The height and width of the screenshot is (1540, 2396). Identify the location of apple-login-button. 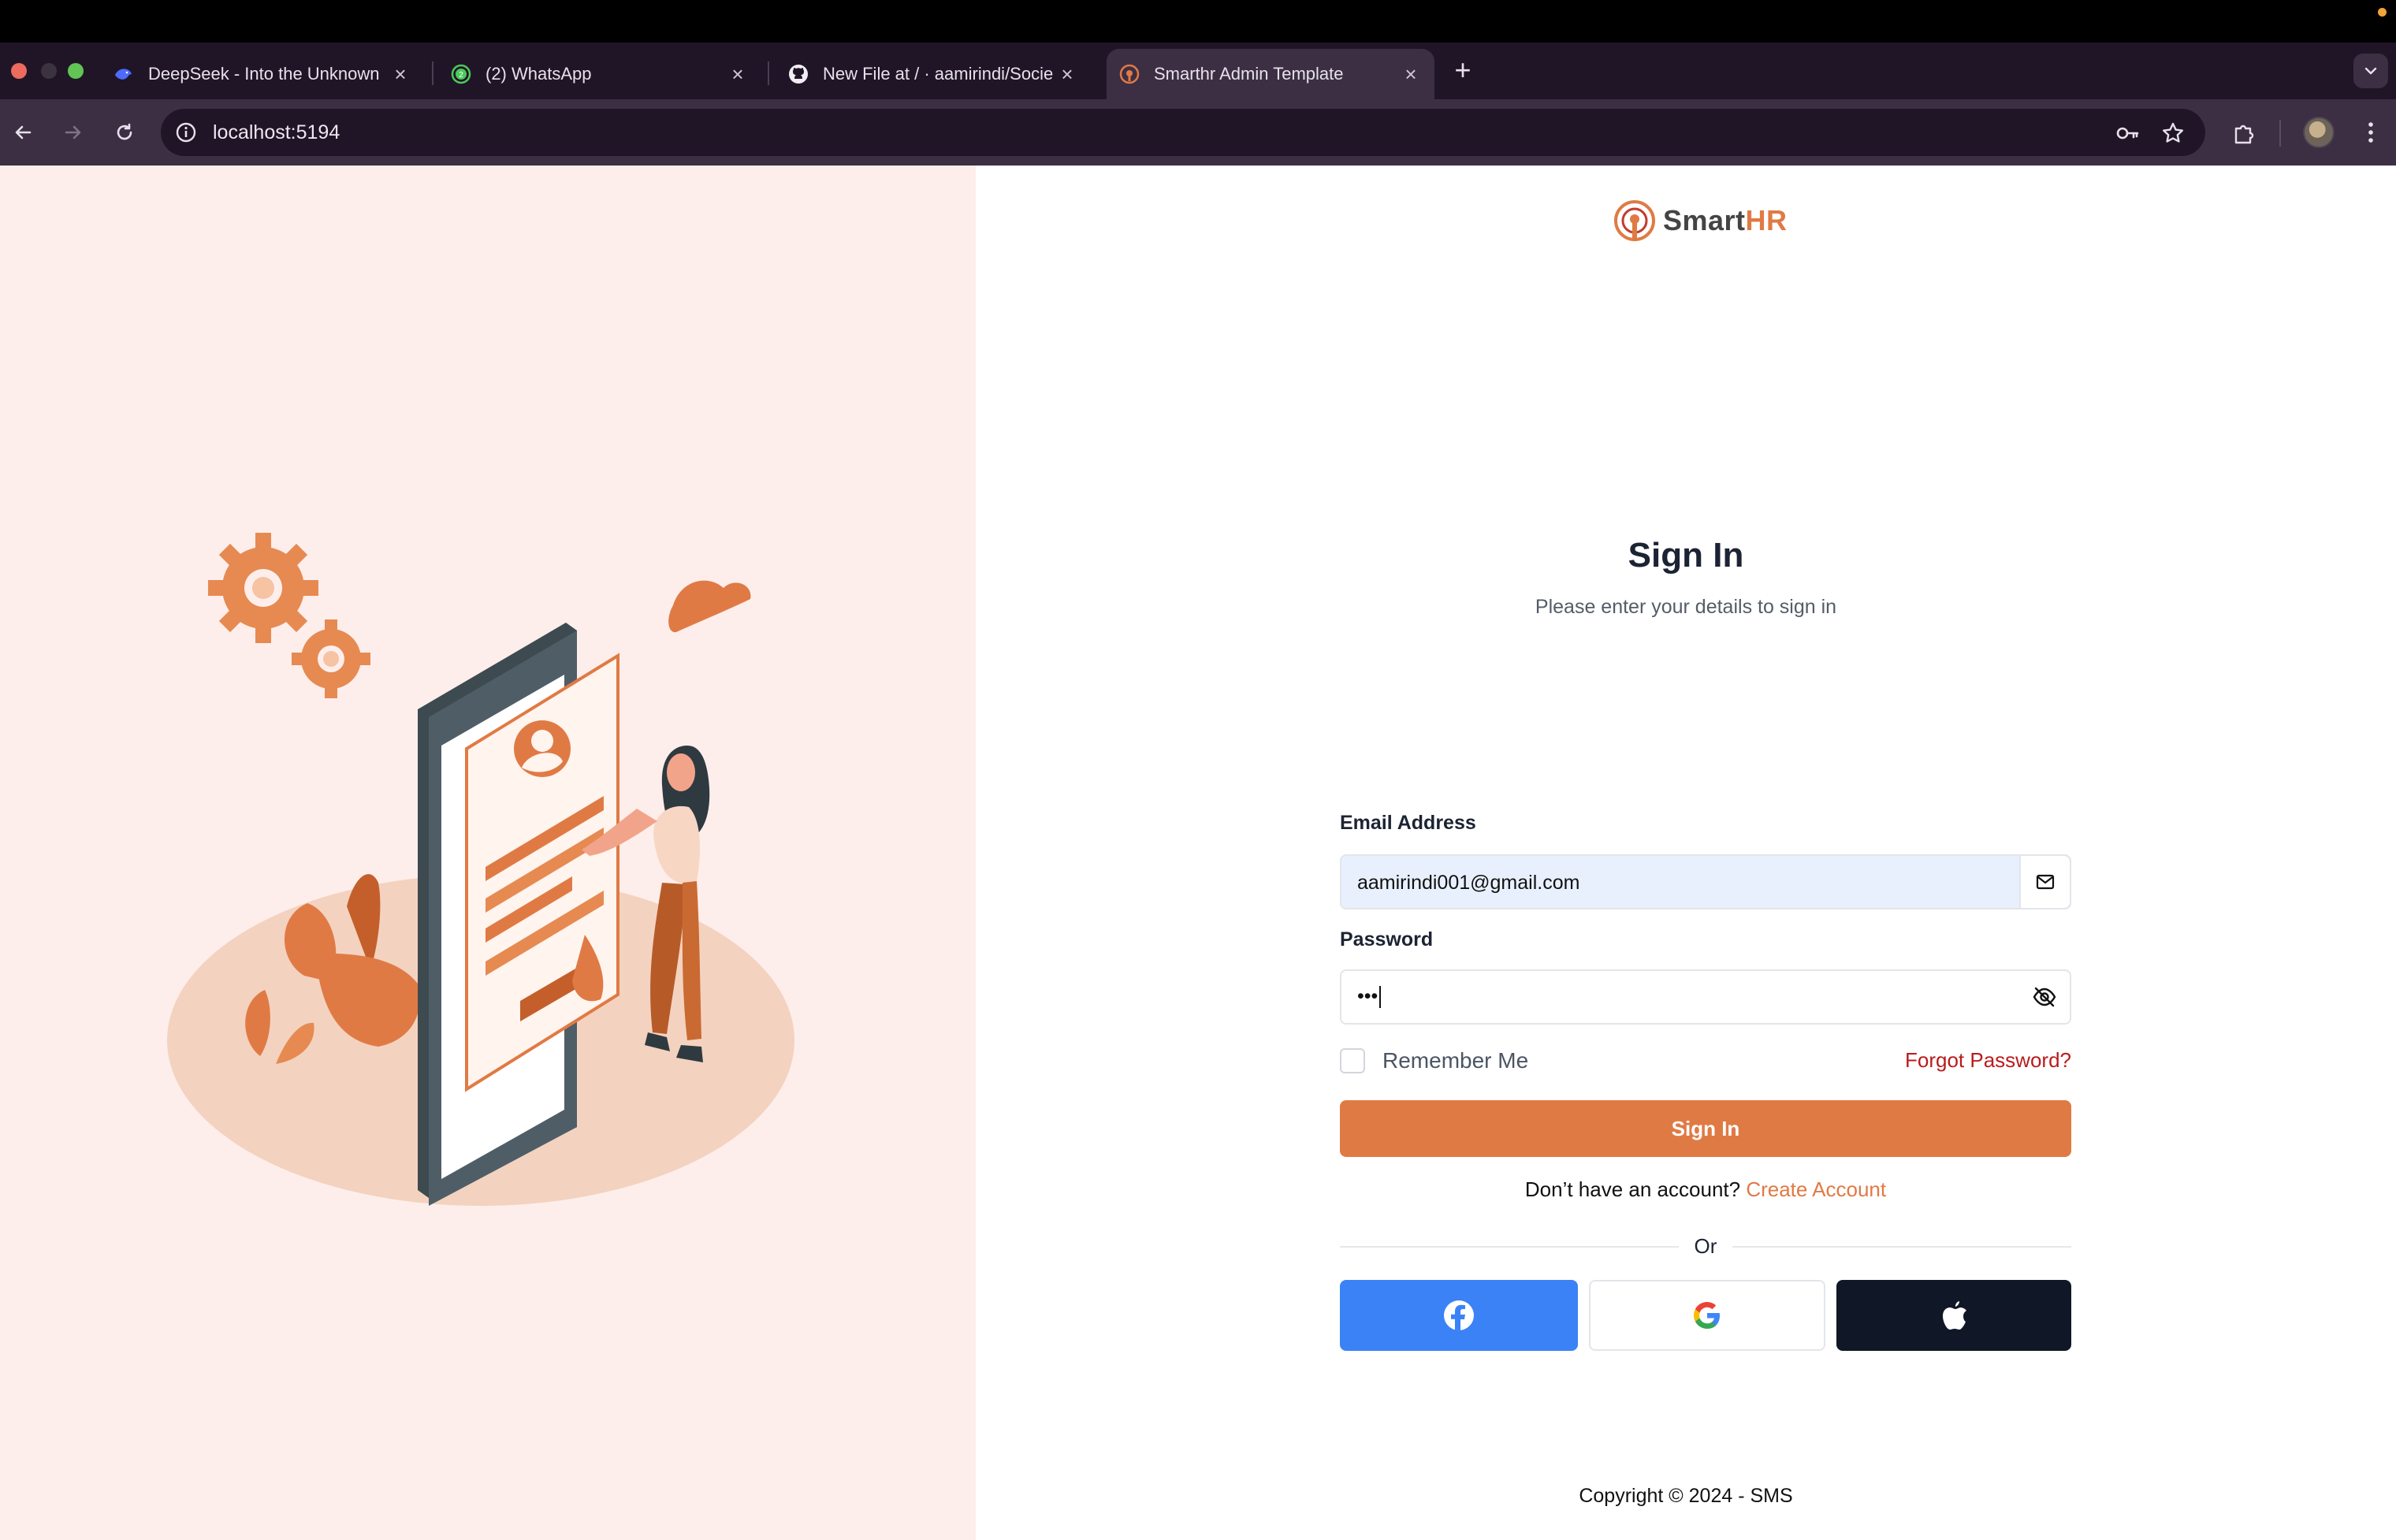
(1953, 1315).